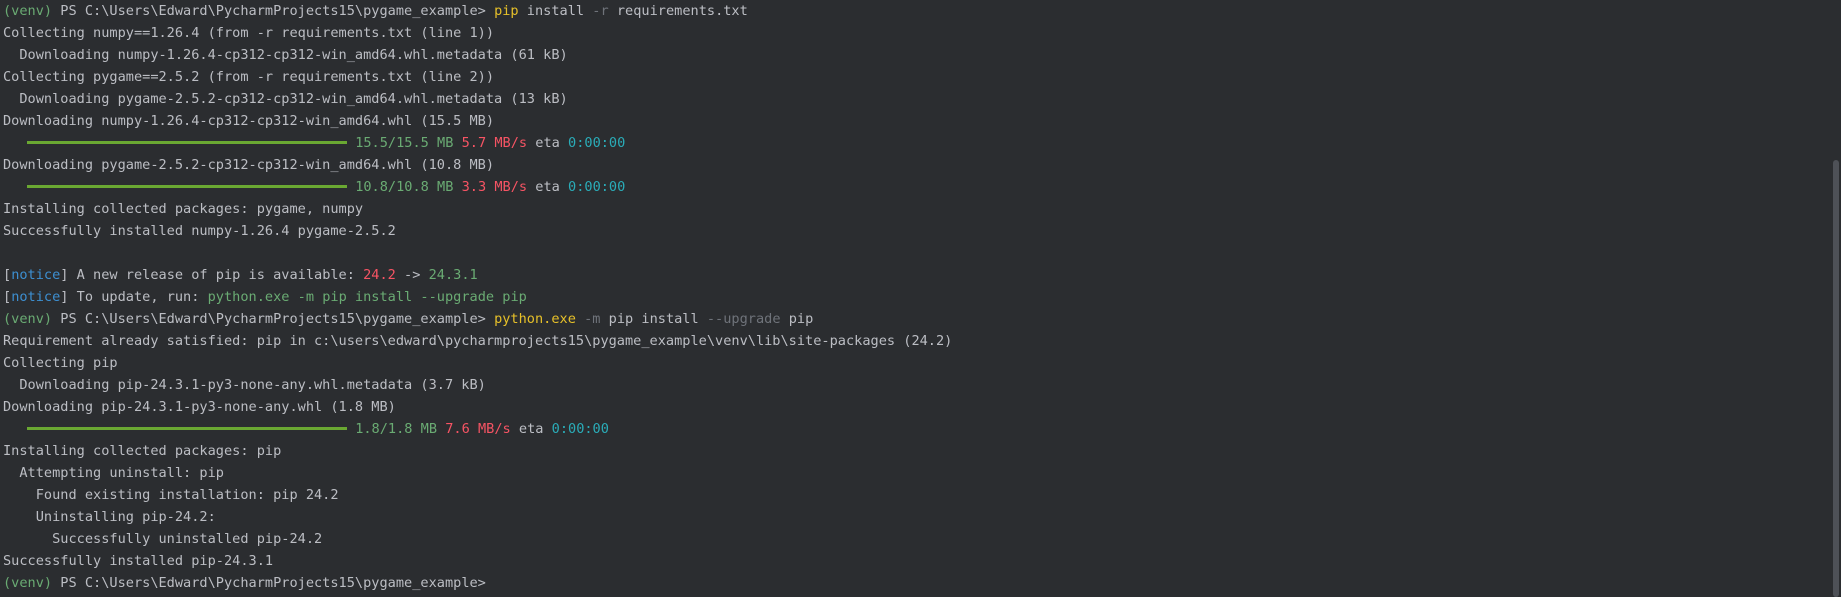 This screenshot has width=1841, height=597. What do you see at coordinates (592, 319) in the screenshot?
I see `command-flag: -m` at bounding box center [592, 319].